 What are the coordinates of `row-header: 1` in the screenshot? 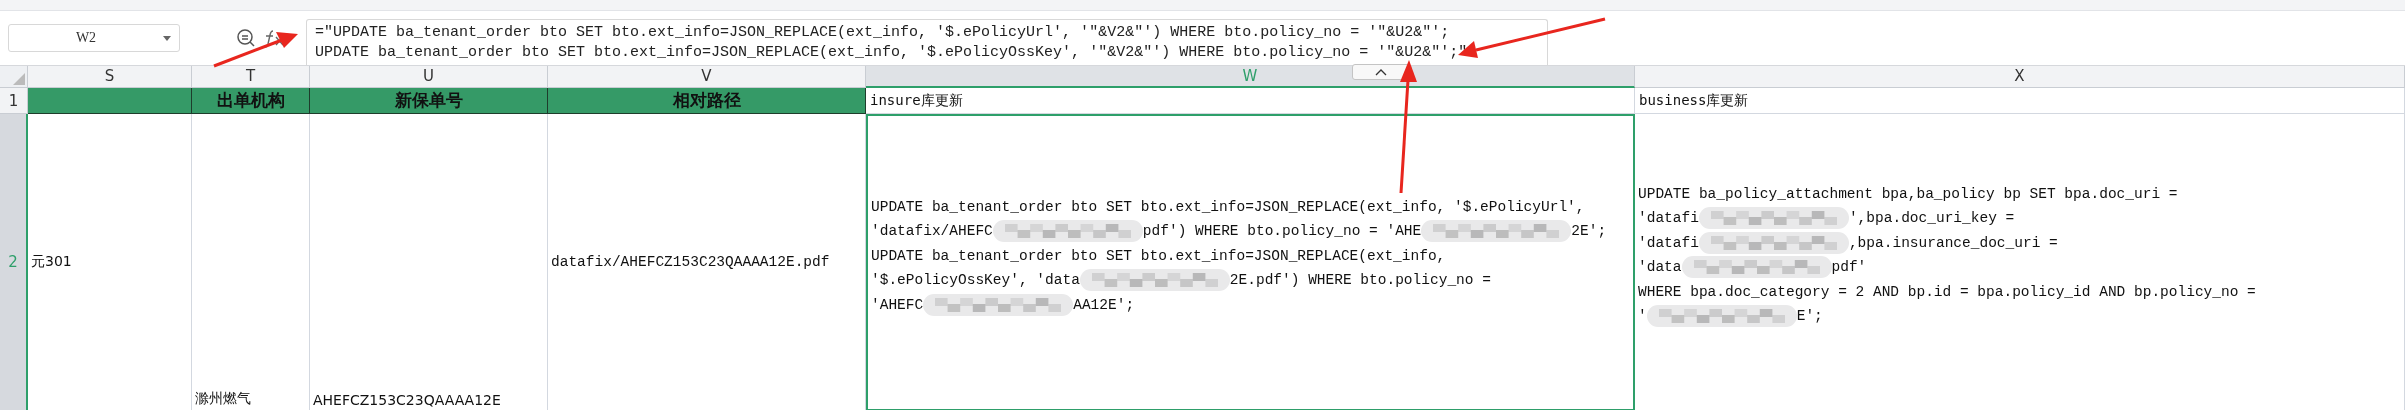 It's located at (14, 101).